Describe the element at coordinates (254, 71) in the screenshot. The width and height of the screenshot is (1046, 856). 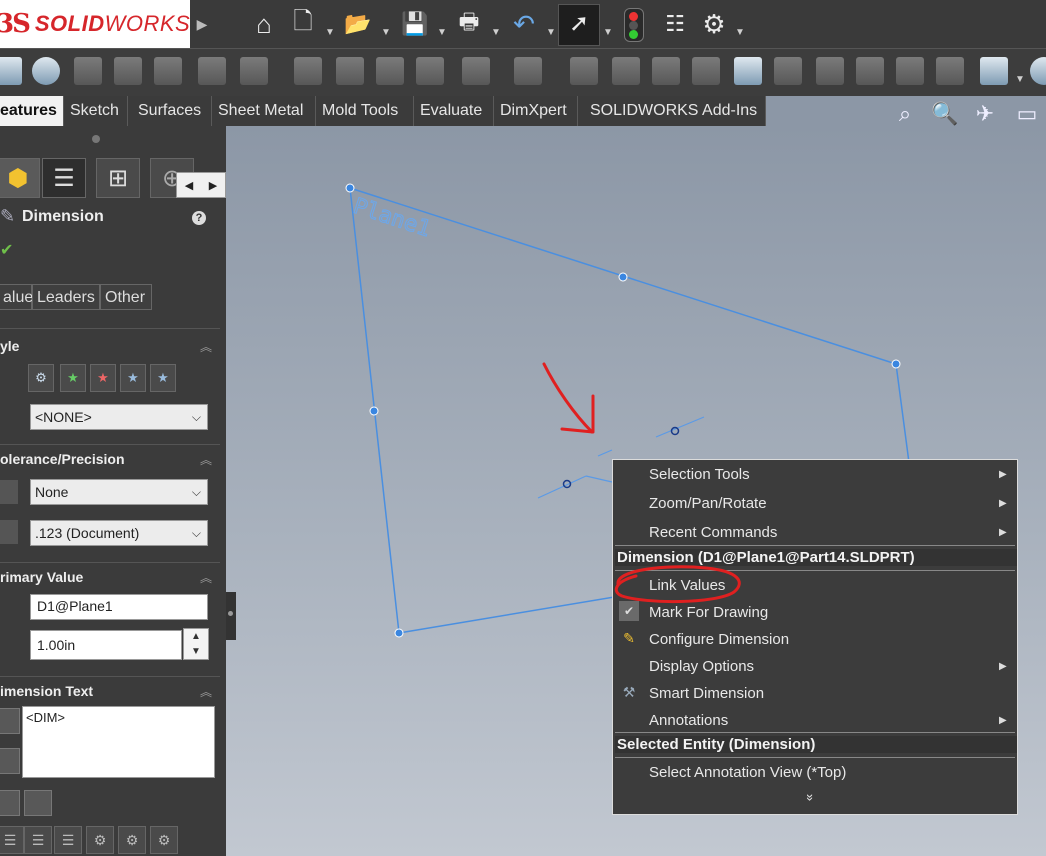
I see `hole-wizard-icon` at that location.